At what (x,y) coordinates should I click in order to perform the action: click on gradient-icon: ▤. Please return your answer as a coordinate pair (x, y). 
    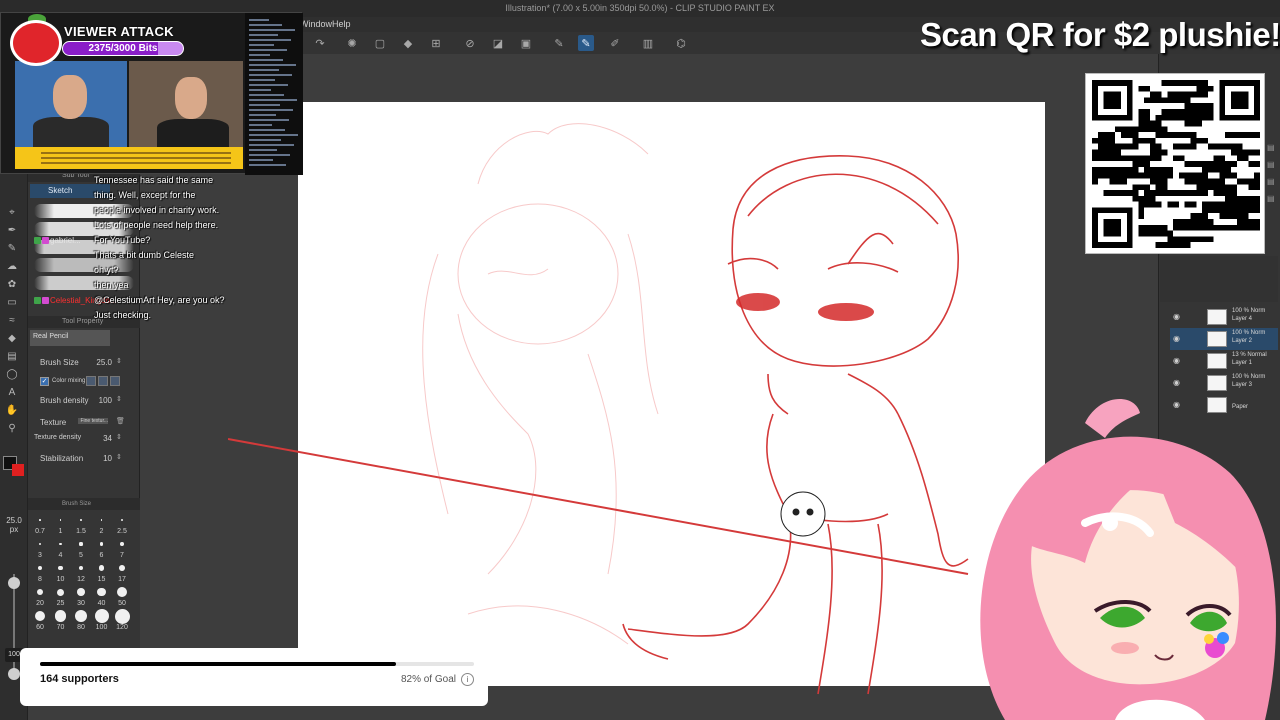
    Looking at the image, I should click on (12, 356).